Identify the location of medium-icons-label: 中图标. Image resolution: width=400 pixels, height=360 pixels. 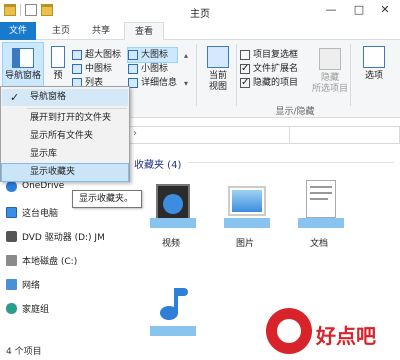
(99, 69).